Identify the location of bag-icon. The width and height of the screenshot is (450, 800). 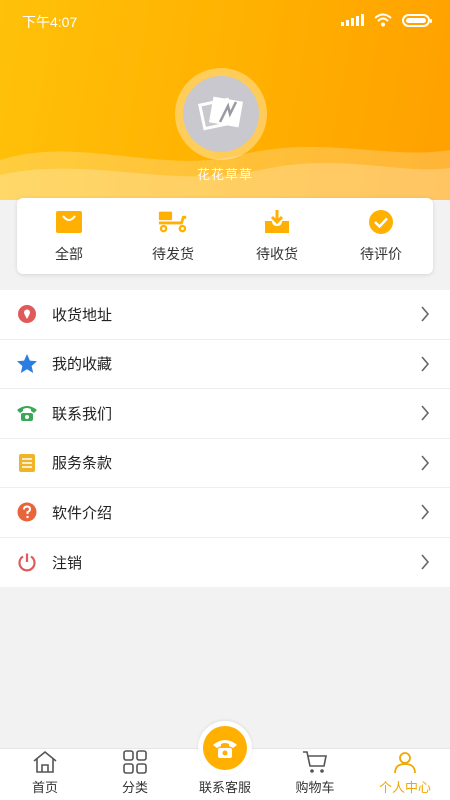
(69, 222).